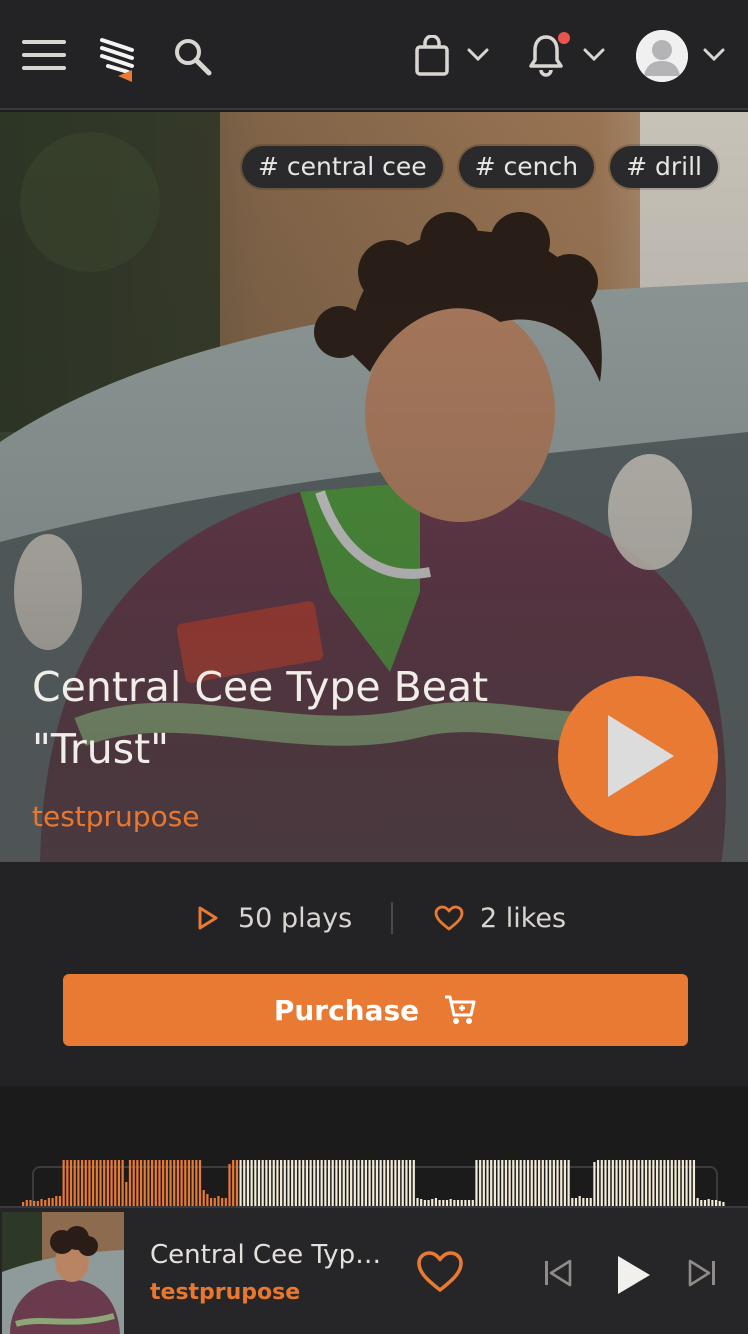  I want to click on tag-chip: # central cee, so click(342, 167).